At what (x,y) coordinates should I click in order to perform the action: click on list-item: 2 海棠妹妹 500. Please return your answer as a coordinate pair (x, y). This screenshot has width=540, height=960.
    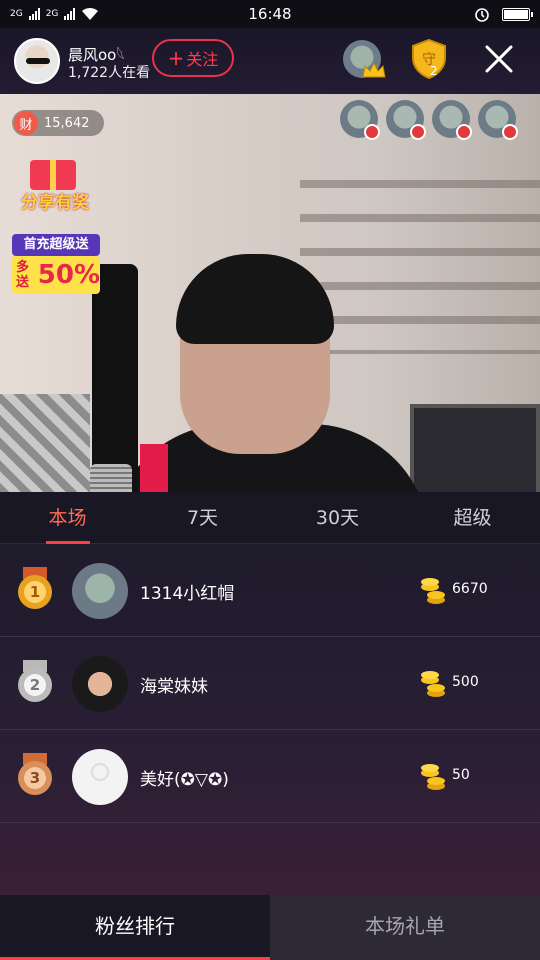
    Looking at the image, I should click on (270, 684).